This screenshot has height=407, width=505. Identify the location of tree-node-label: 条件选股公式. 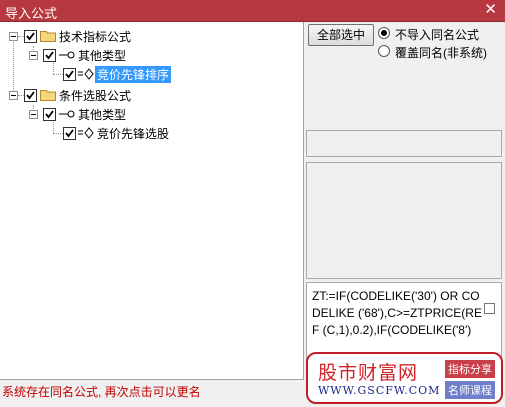
(95, 96).